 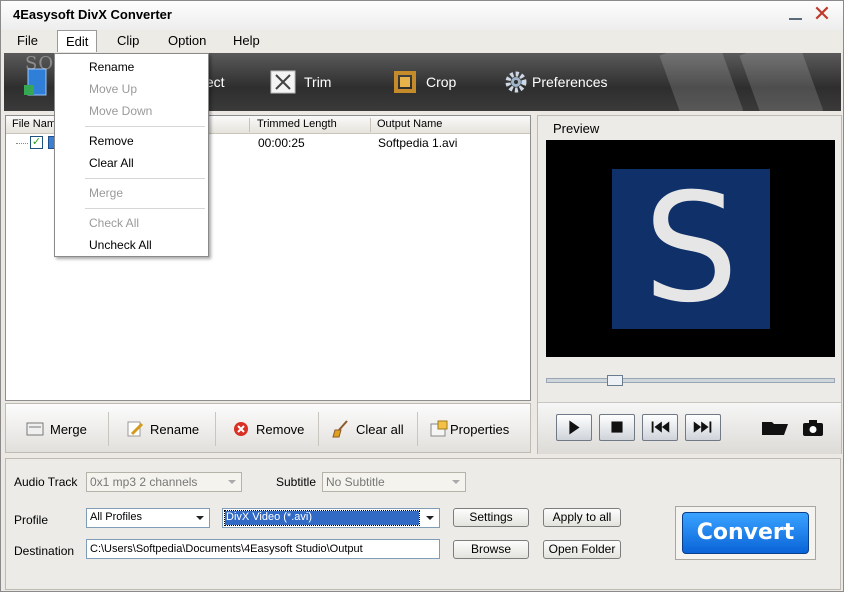 What do you see at coordinates (418, 143) in the screenshot?
I see `output-name-cell: Softpedia 1.avi` at bounding box center [418, 143].